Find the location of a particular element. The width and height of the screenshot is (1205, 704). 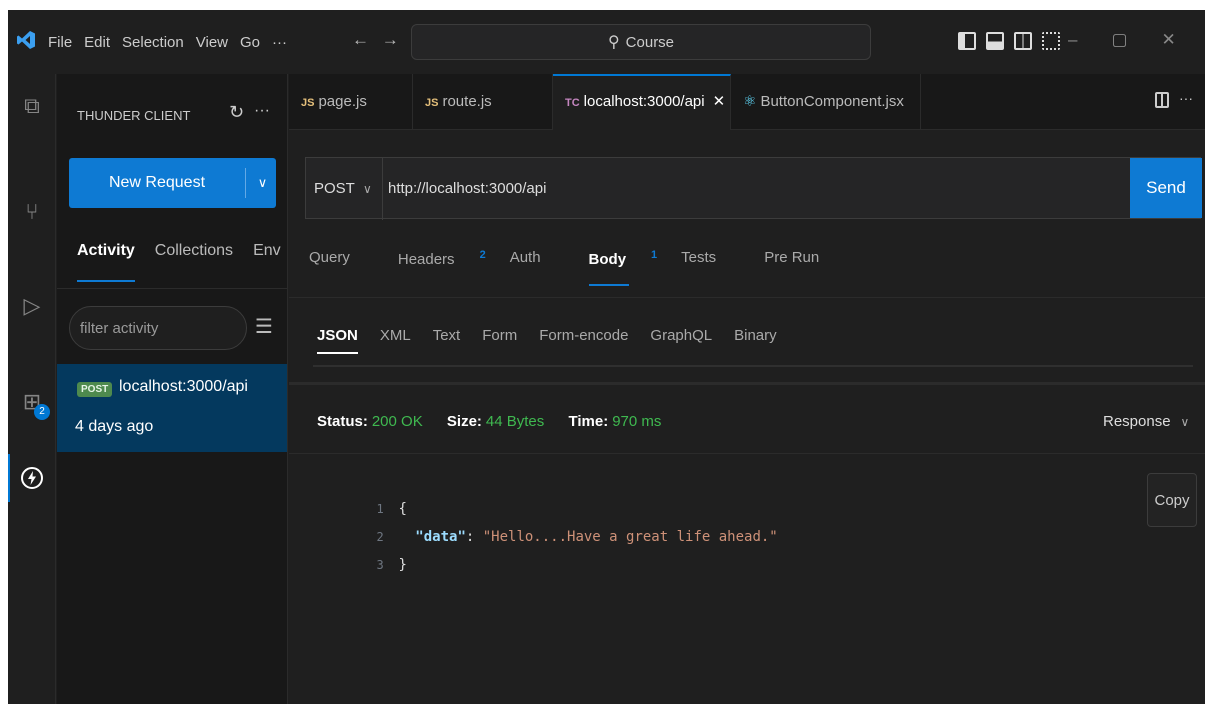

body-tab-xml: XML is located at coordinates (395, 335).